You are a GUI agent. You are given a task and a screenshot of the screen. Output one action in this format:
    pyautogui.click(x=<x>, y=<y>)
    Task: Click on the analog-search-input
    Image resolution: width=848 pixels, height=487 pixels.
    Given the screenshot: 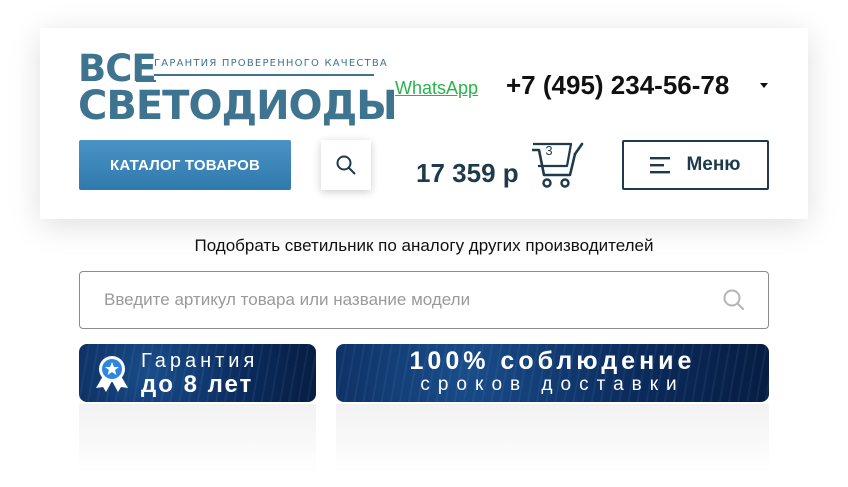 What is the action you would take?
    pyautogui.click(x=404, y=300)
    